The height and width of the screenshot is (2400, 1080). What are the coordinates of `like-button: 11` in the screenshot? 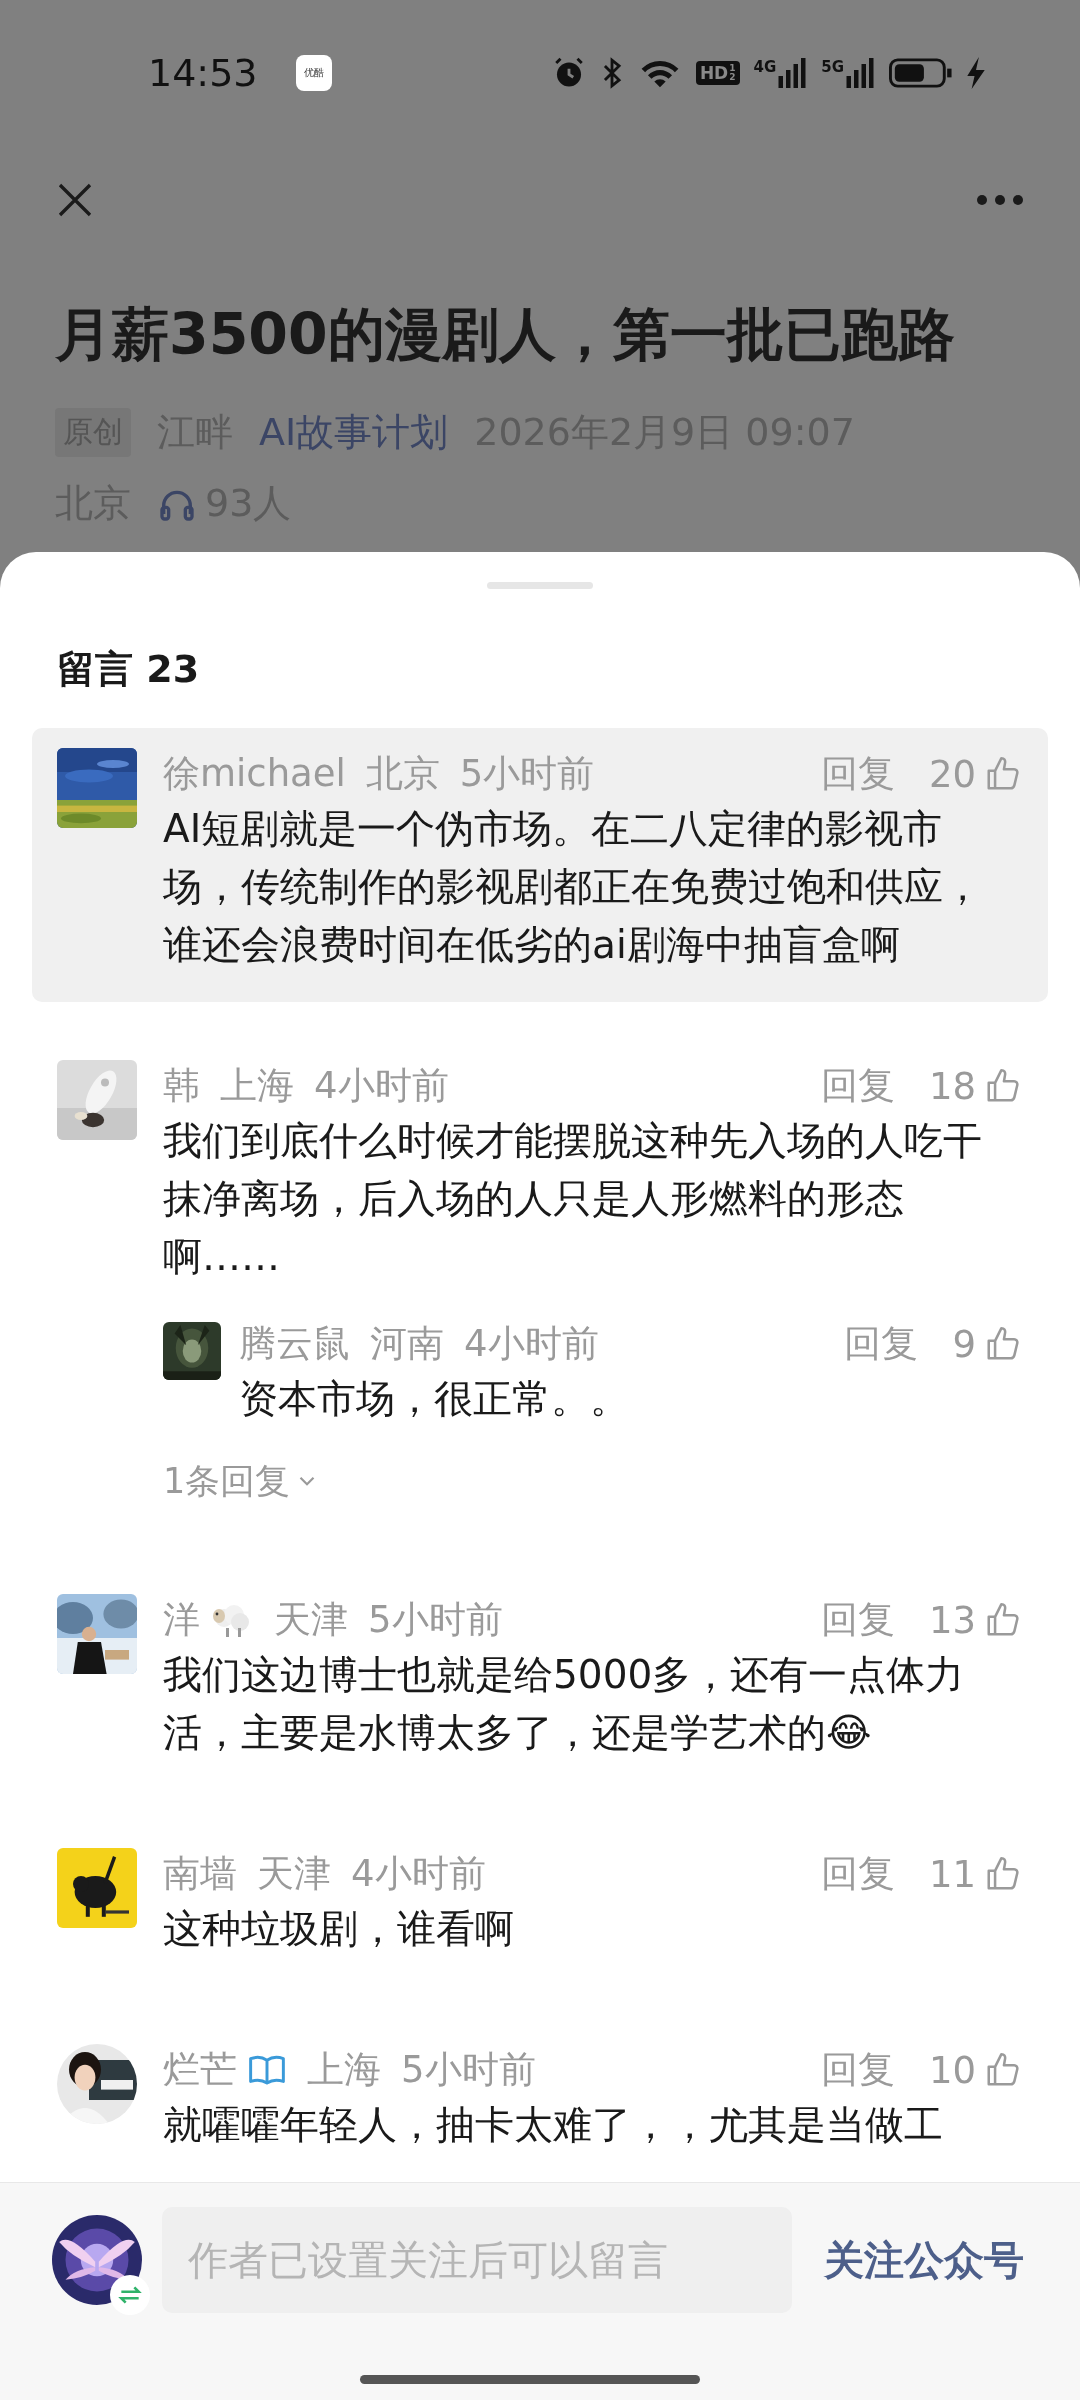 It's located at (975, 1874).